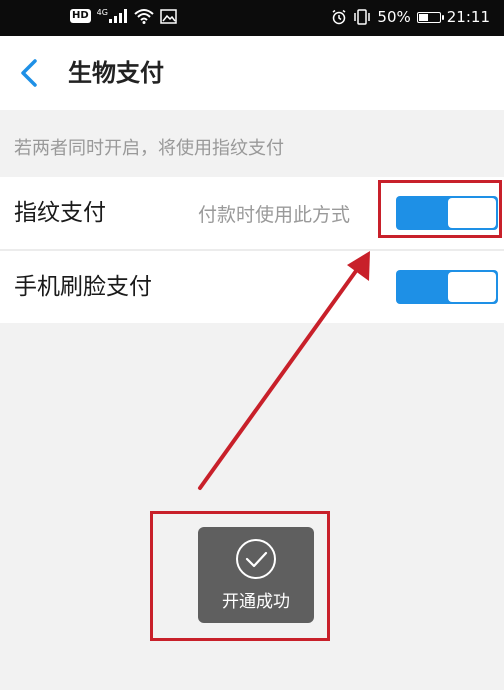 The height and width of the screenshot is (690, 504). Describe the element at coordinates (256, 602) in the screenshot. I see `toast-message: 开通成功` at that location.